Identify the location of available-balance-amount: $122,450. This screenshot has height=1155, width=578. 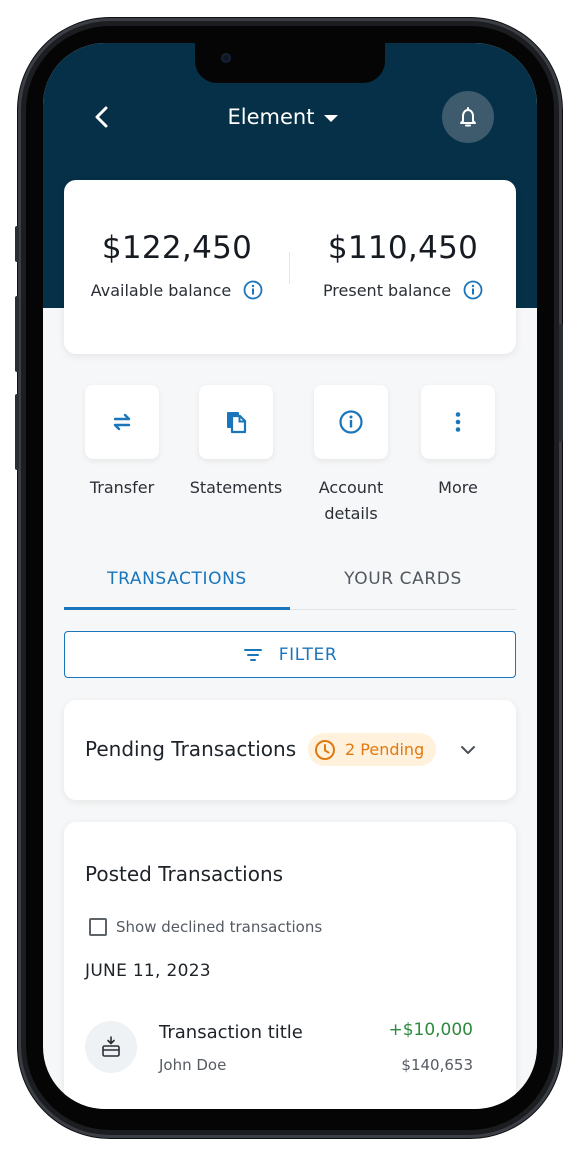
(177, 248).